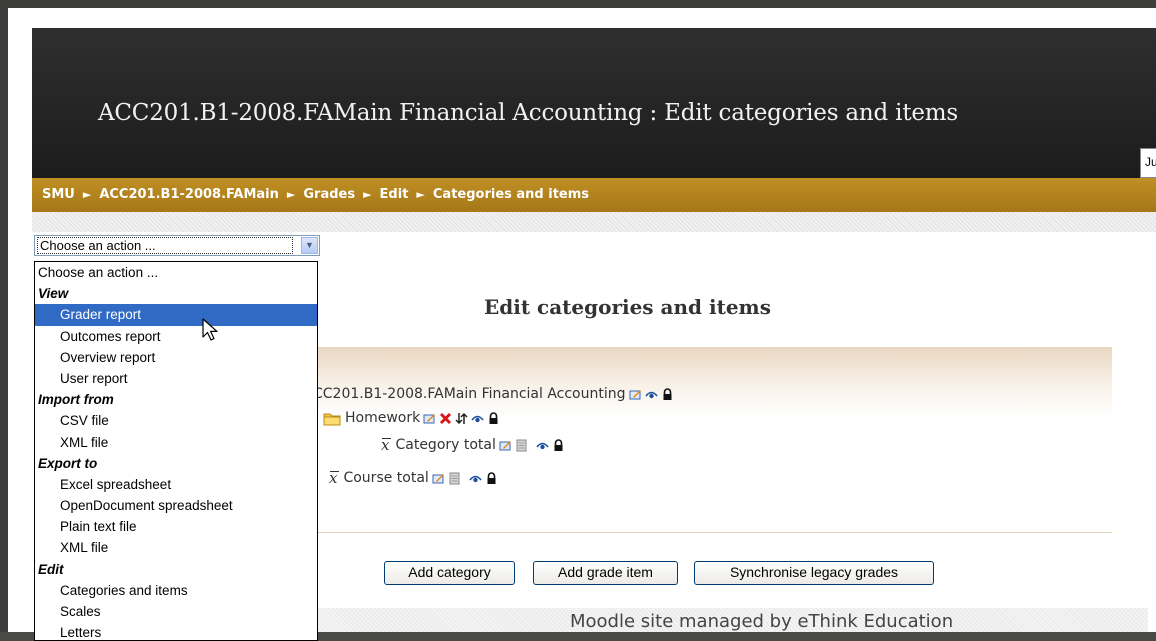 This screenshot has width=1156, height=641. What do you see at coordinates (386, 478) in the screenshot?
I see `course-total-label: Course total` at bounding box center [386, 478].